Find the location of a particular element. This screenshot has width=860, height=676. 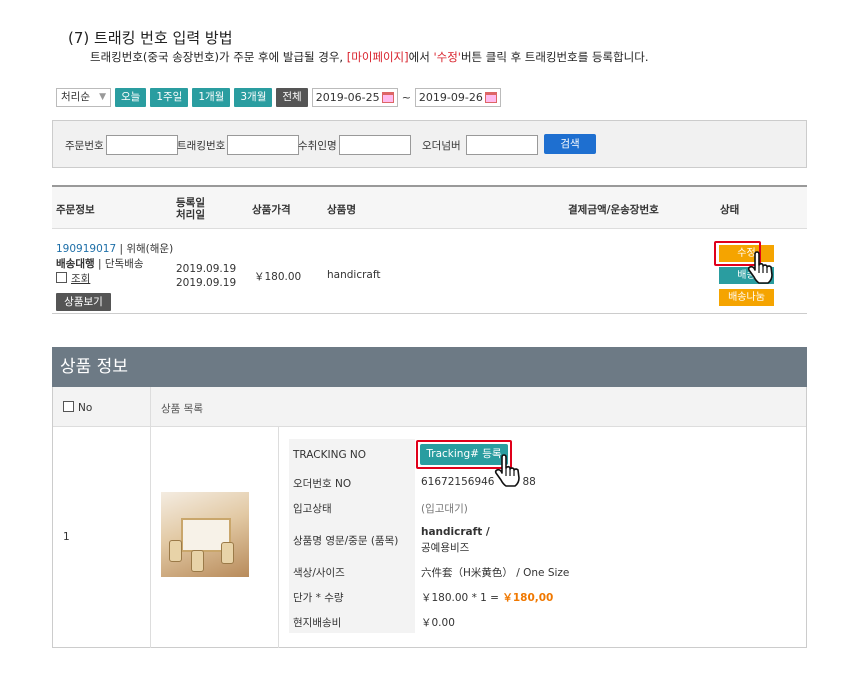

page-heading: (7) 트래킹 번호 입력 방법 is located at coordinates (150, 38).